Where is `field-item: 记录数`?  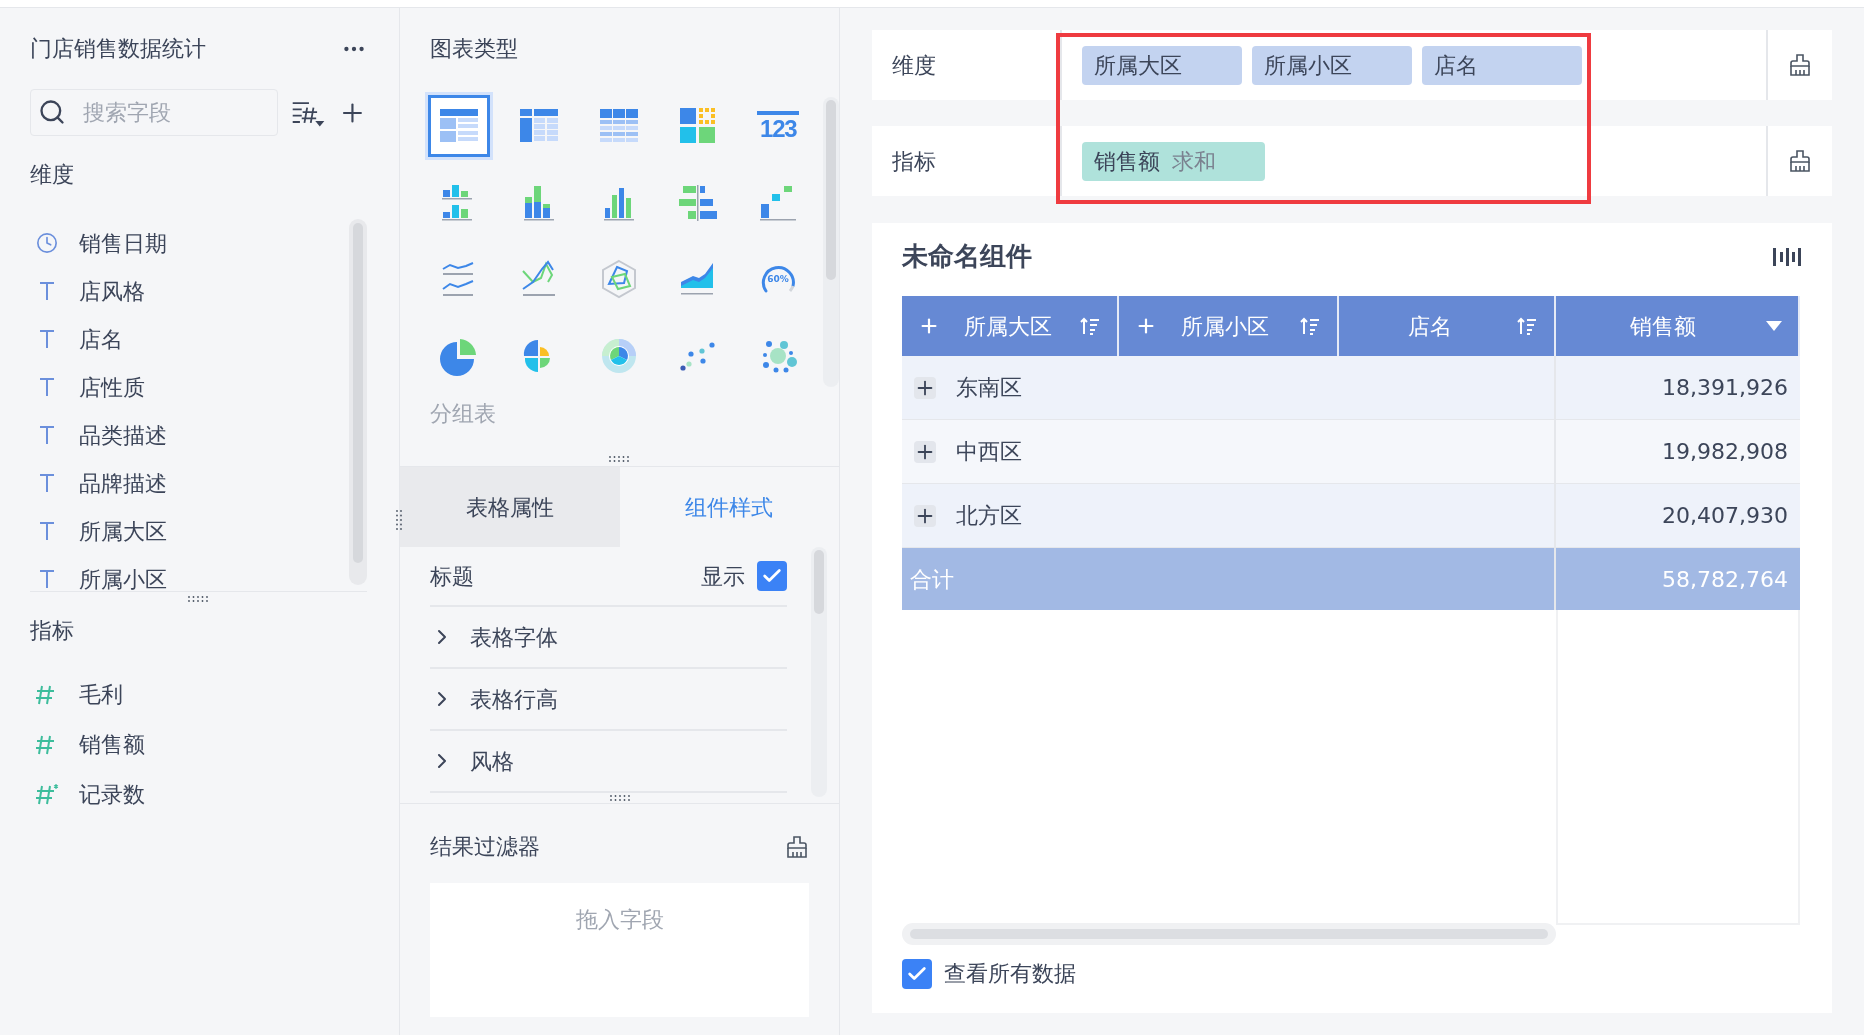
field-item: 记录数 is located at coordinates (198, 794).